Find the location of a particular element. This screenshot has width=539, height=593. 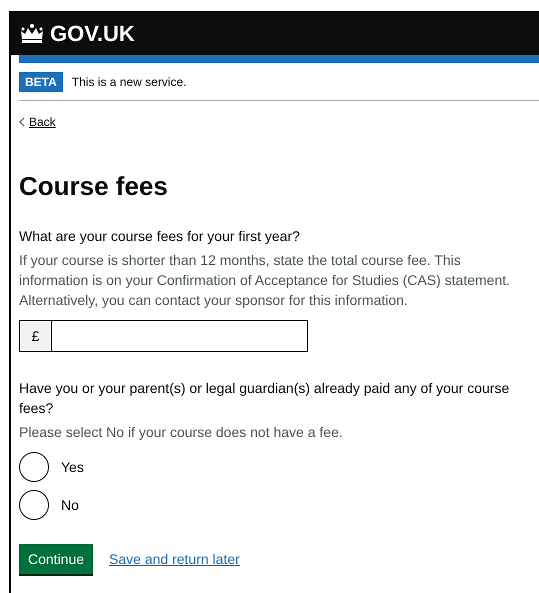

hint-text: If your course is shorter than 12 months, state the total course fee. This information is on your Confirmation of Acceptance for Studies (CAS) statement. Alternatively, you can contact your sponsor for this information. is located at coordinates (265, 280).